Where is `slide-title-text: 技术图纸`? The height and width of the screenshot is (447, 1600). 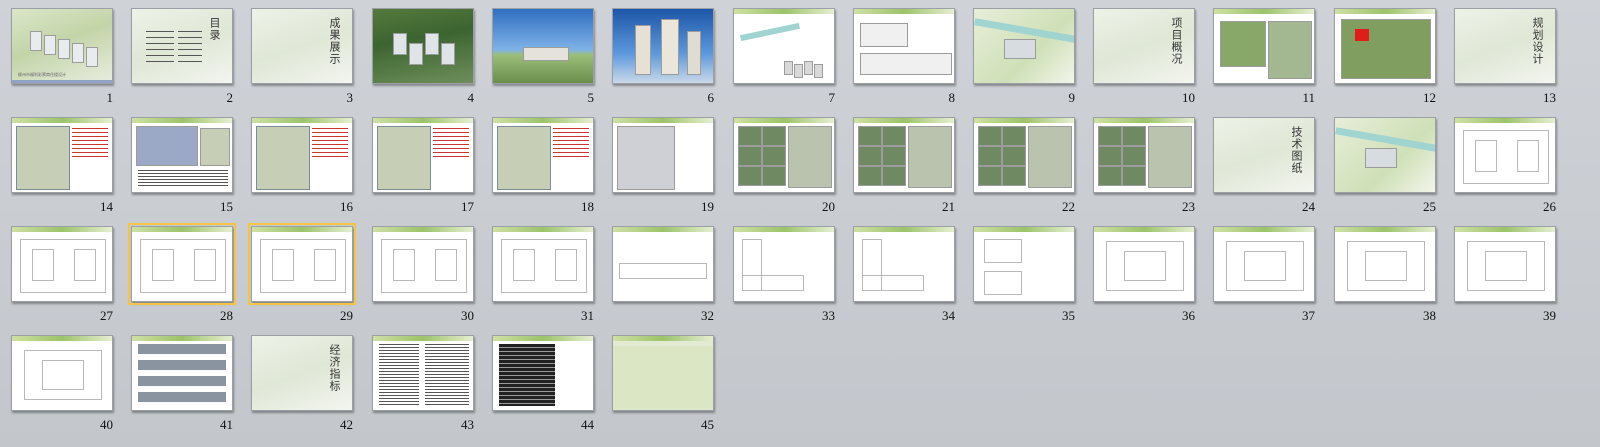
slide-title-text: 技术图纸 is located at coordinates (1296, 150).